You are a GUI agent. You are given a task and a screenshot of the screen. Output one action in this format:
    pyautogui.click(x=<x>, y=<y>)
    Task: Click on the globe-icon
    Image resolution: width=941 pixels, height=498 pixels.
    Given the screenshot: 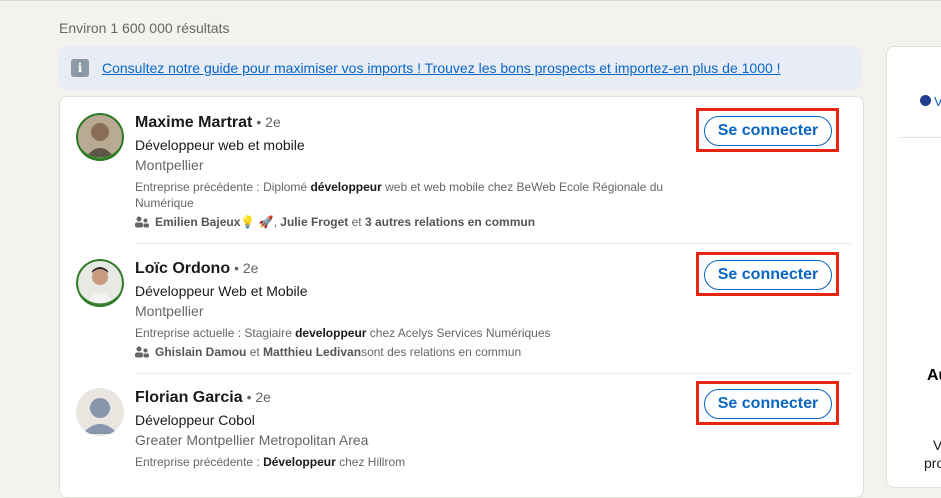 What is the action you would take?
    pyautogui.click(x=925, y=100)
    